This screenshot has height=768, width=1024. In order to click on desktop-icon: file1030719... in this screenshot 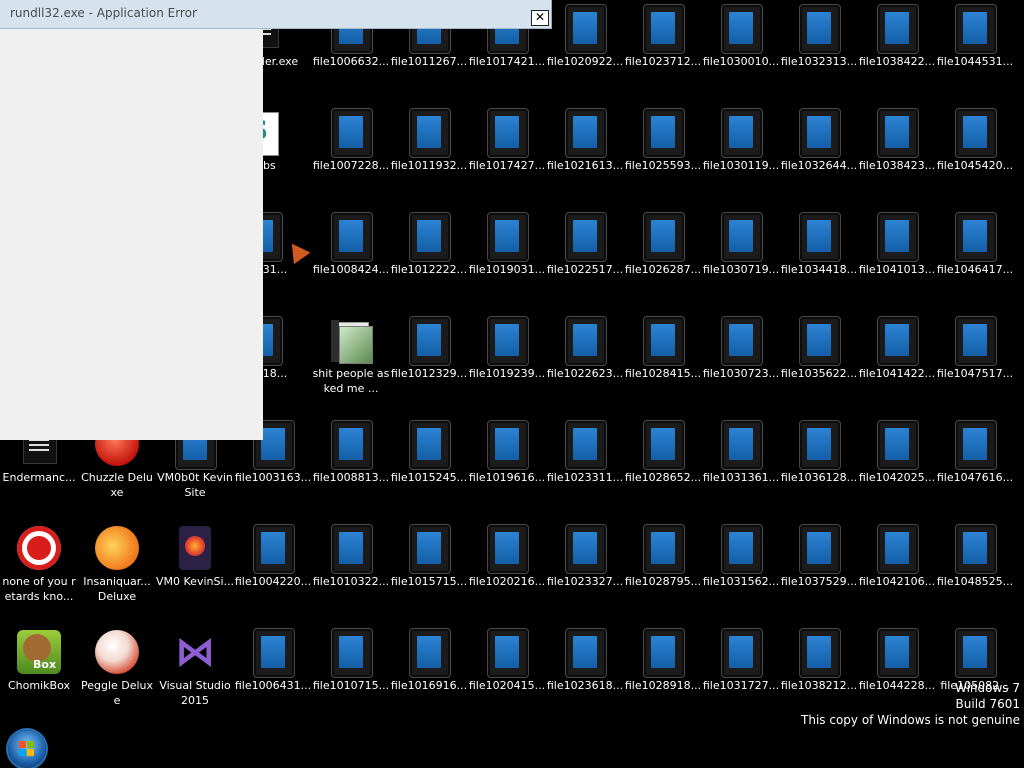, I will do `click(741, 260)`.